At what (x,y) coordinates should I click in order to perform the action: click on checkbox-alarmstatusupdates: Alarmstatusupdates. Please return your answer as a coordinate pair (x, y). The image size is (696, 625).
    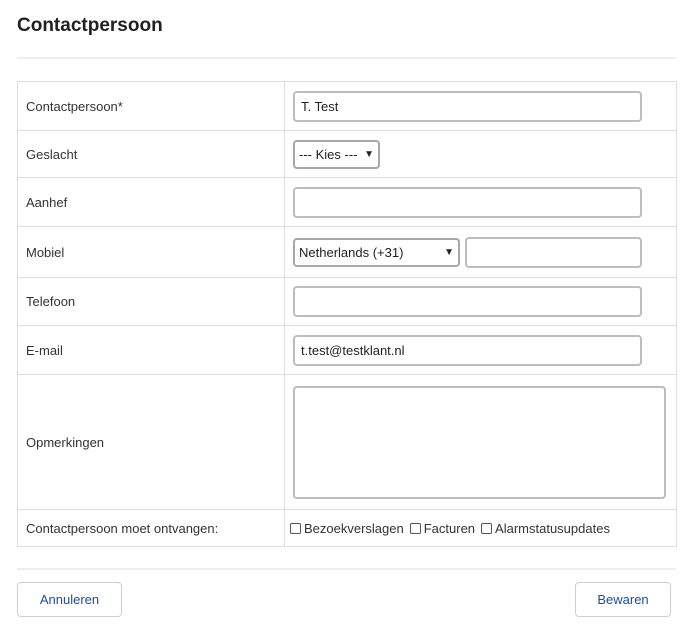
    Looking at the image, I should click on (545, 528).